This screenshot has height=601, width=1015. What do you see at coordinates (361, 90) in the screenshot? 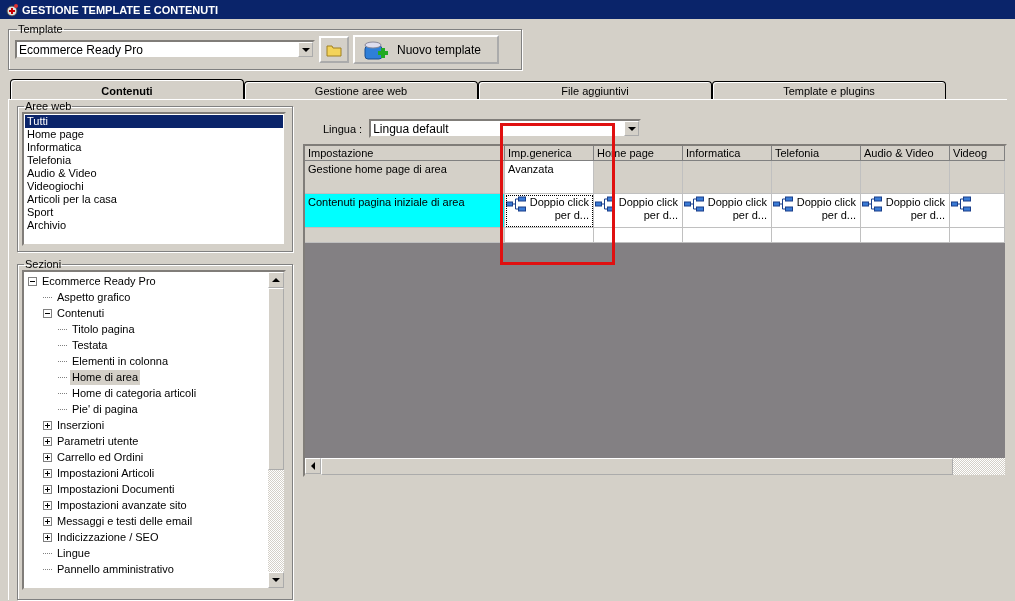
I see `tab: Gestione aree web` at bounding box center [361, 90].